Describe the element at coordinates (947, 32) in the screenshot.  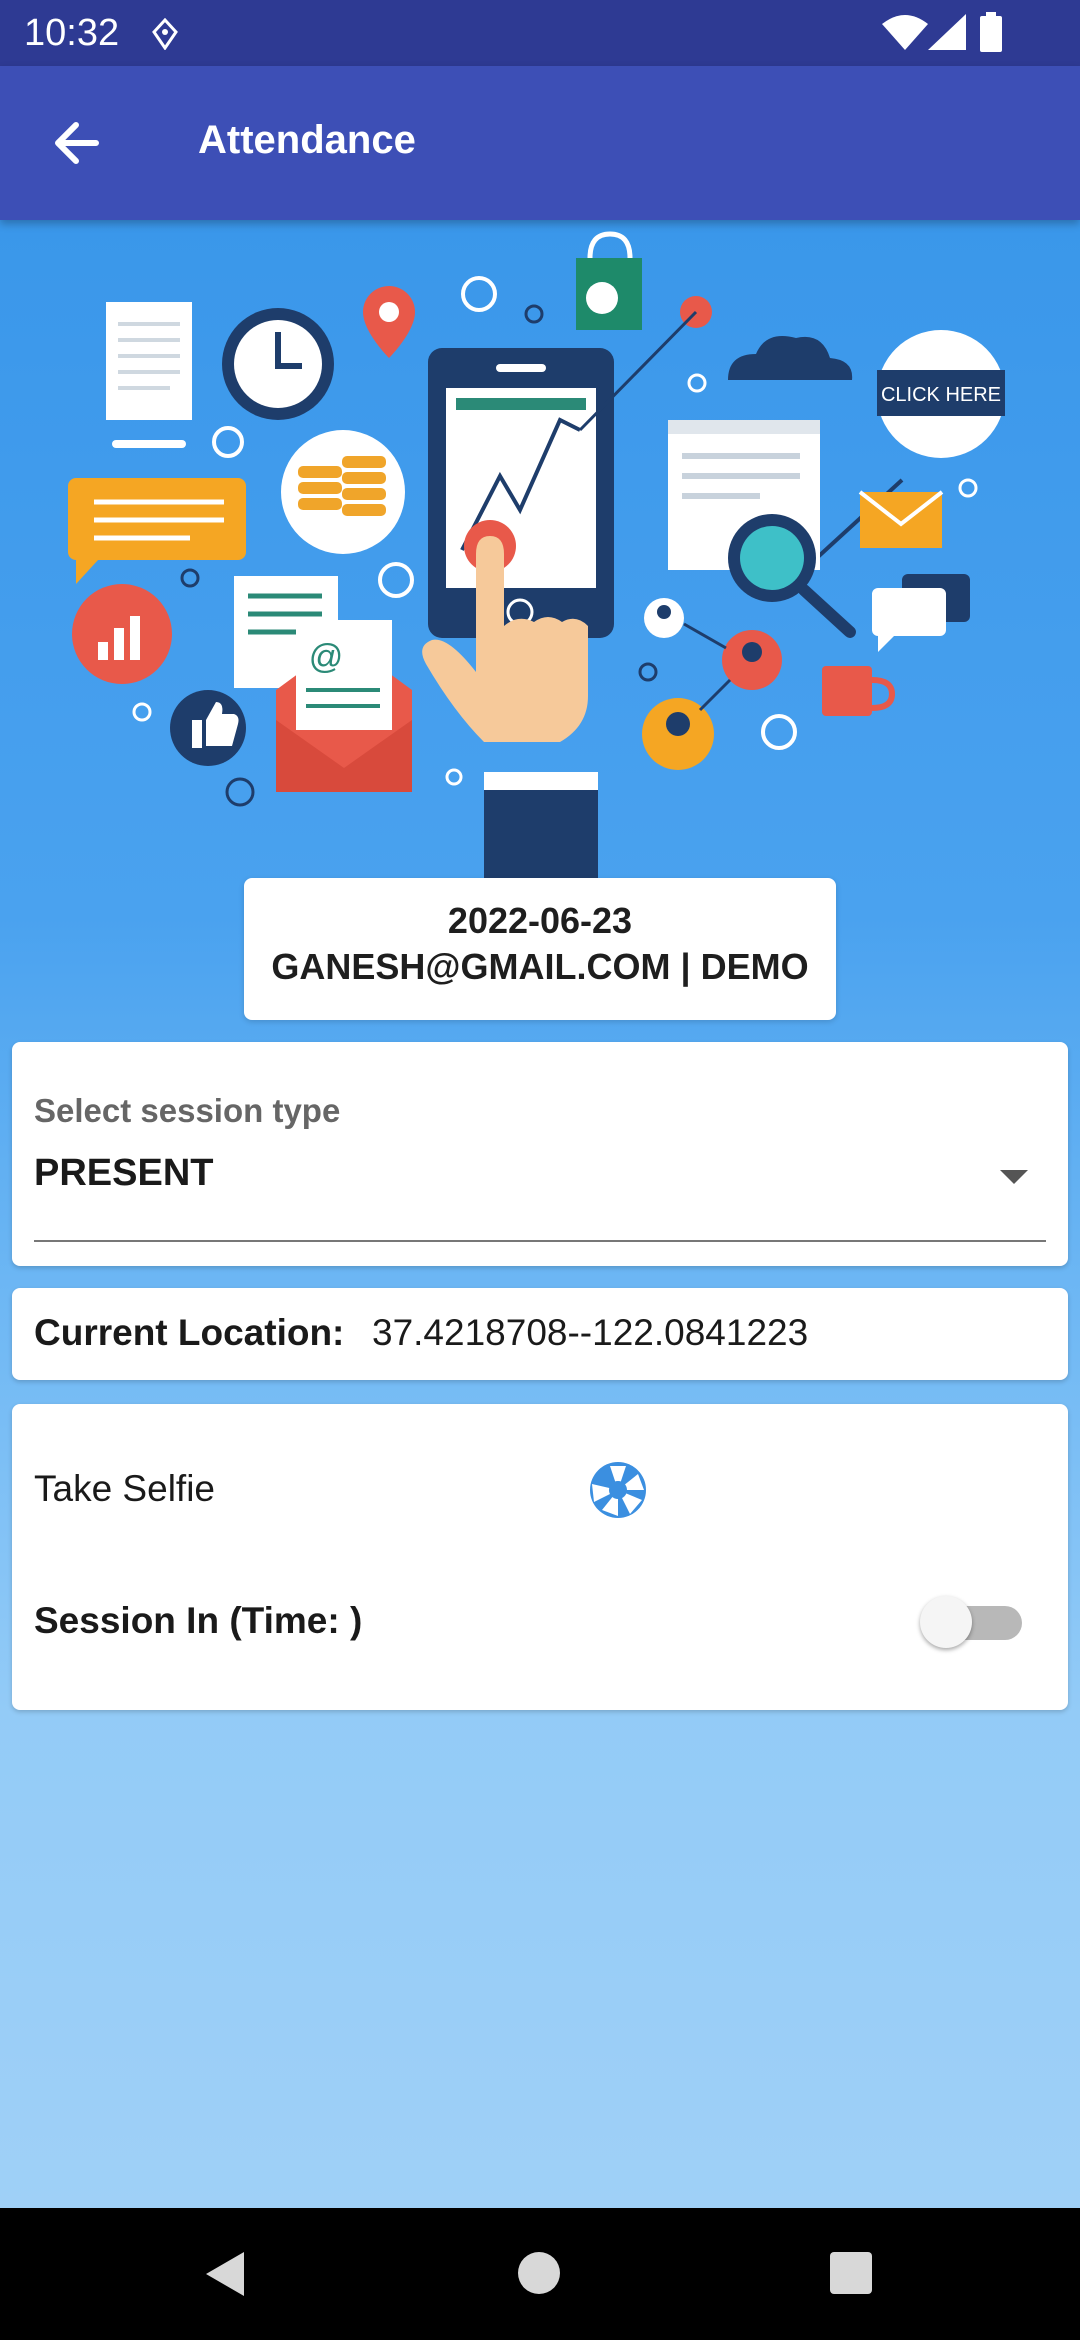
I see `signal-icon` at that location.